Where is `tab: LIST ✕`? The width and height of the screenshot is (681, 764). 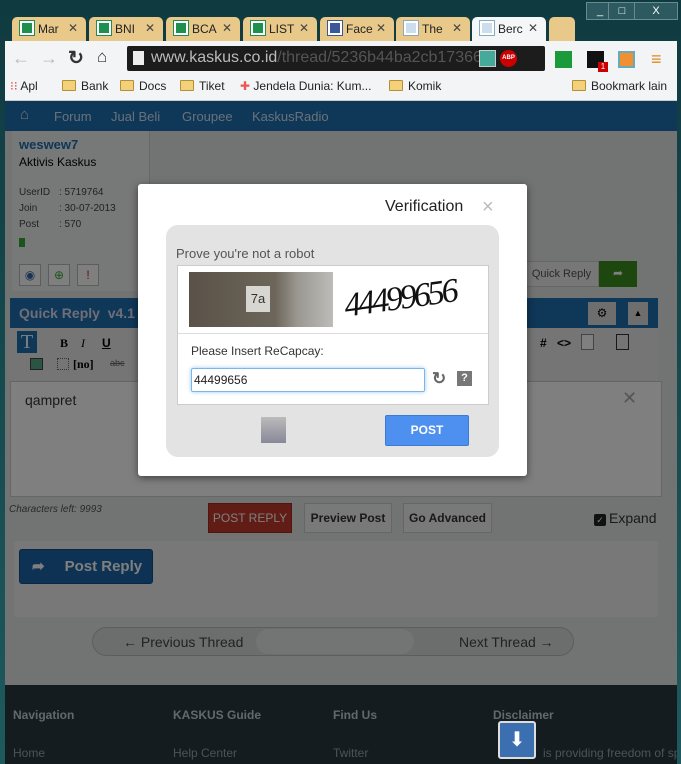 tab: LIST ✕ is located at coordinates (280, 29).